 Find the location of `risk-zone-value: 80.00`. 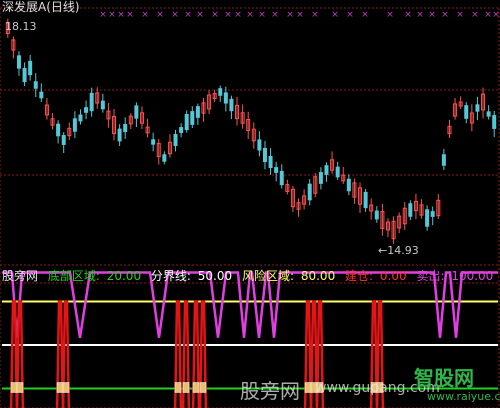

risk-zone-value: 80.00 is located at coordinates (318, 276).